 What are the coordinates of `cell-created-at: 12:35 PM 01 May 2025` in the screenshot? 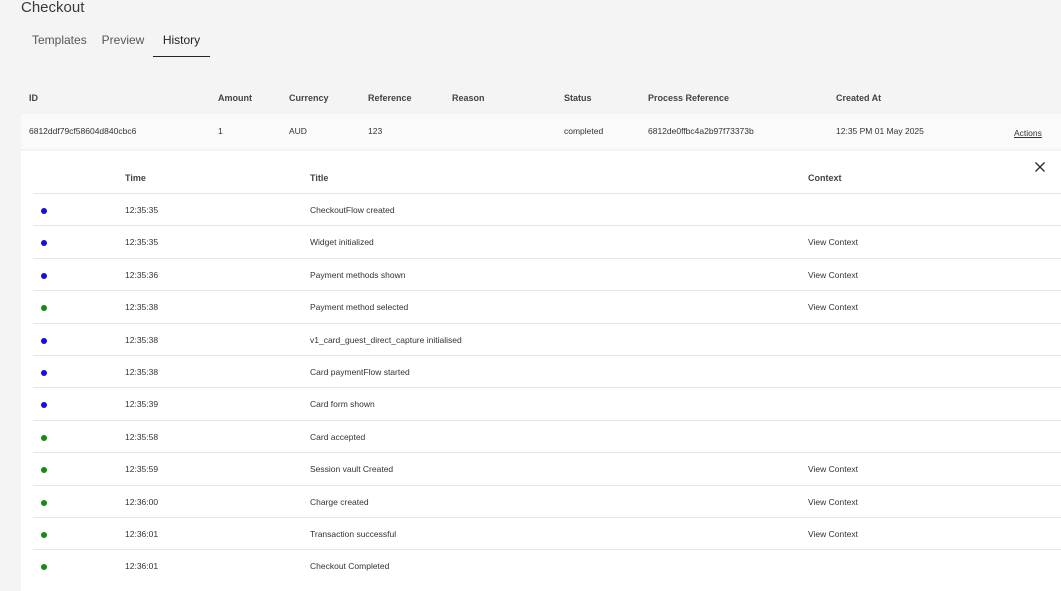 It's located at (880, 131).